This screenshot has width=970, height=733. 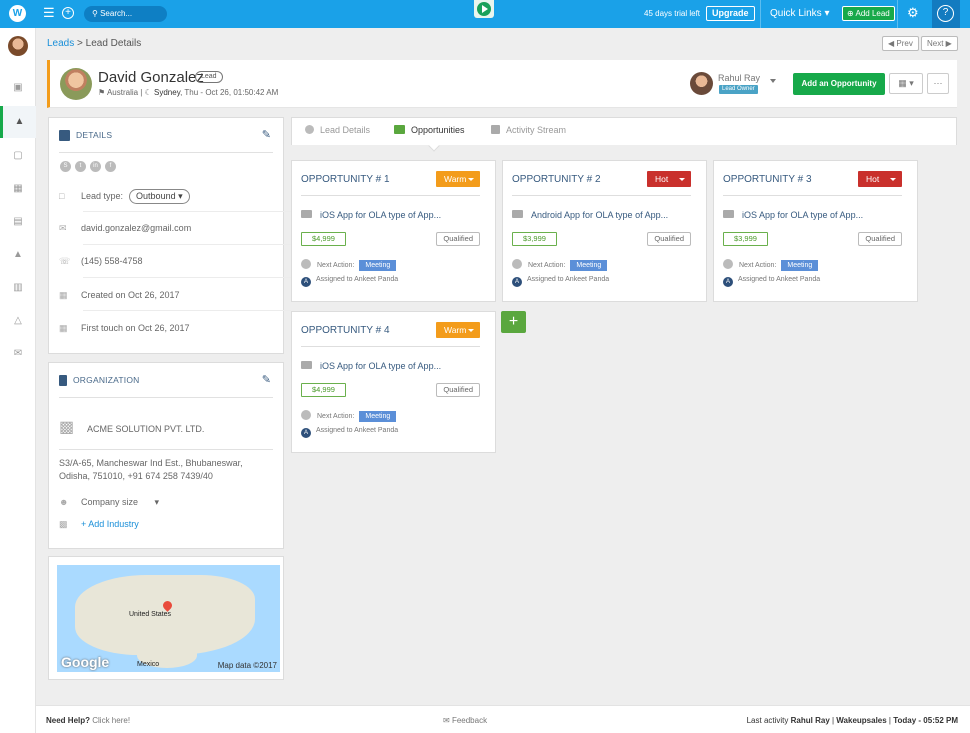 What do you see at coordinates (65, 166) in the screenshot?
I see `skype-icon: S` at bounding box center [65, 166].